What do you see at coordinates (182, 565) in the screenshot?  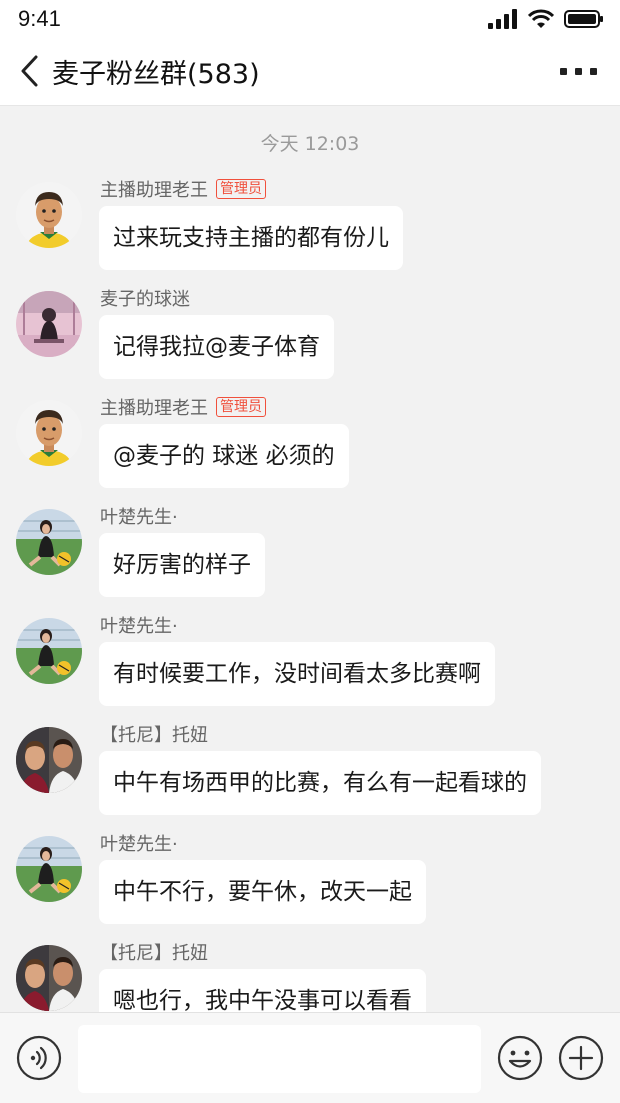 I see `message-bubble: 好厉害的样子` at bounding box center [182, 565].